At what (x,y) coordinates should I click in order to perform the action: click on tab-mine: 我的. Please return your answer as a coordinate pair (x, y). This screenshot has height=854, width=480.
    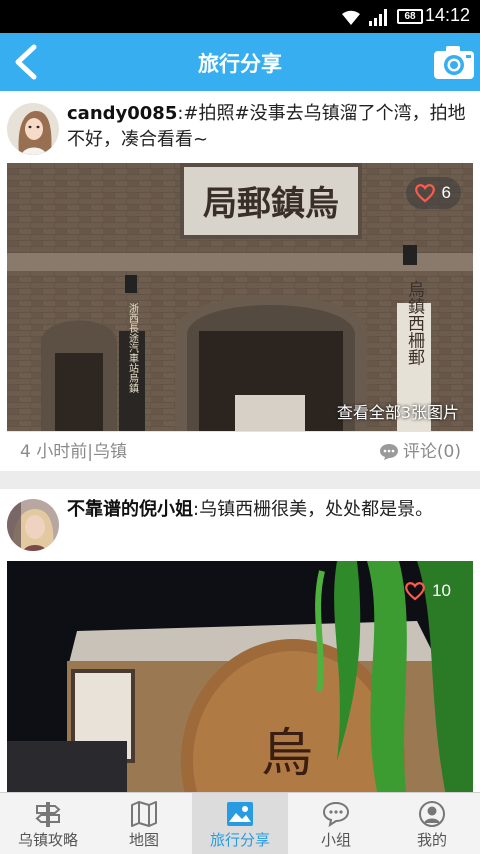
    Looking at the image, I should click on (432, 823).